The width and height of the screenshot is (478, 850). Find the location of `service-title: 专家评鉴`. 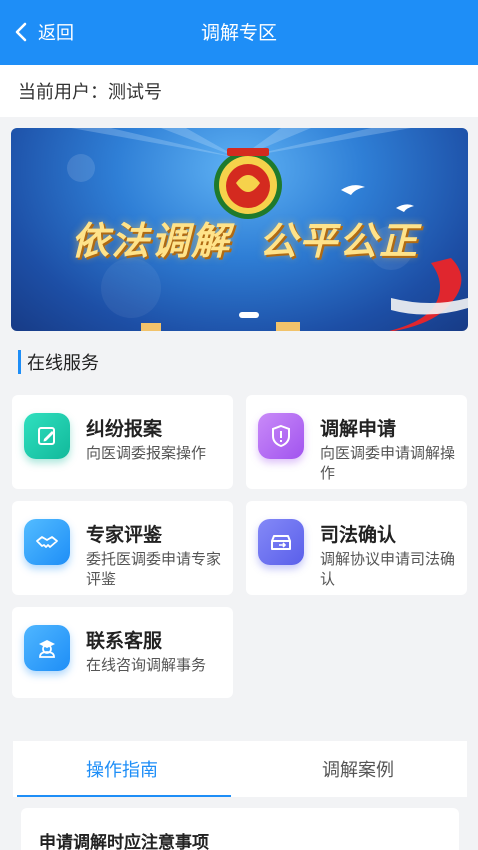

service-title: 专家评鉴 is located at coordinates (124, 535).